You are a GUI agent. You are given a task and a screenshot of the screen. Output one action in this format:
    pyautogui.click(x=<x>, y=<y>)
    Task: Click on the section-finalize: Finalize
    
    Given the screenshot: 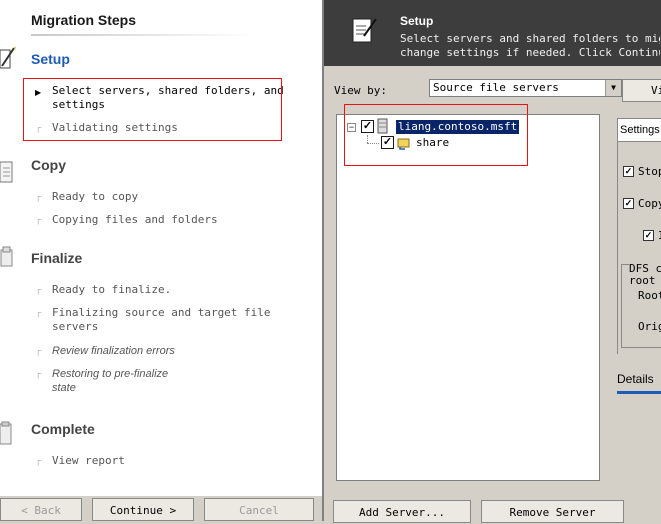 What is the action you would take?
    pyautogui.click(x=57, y=258)
    